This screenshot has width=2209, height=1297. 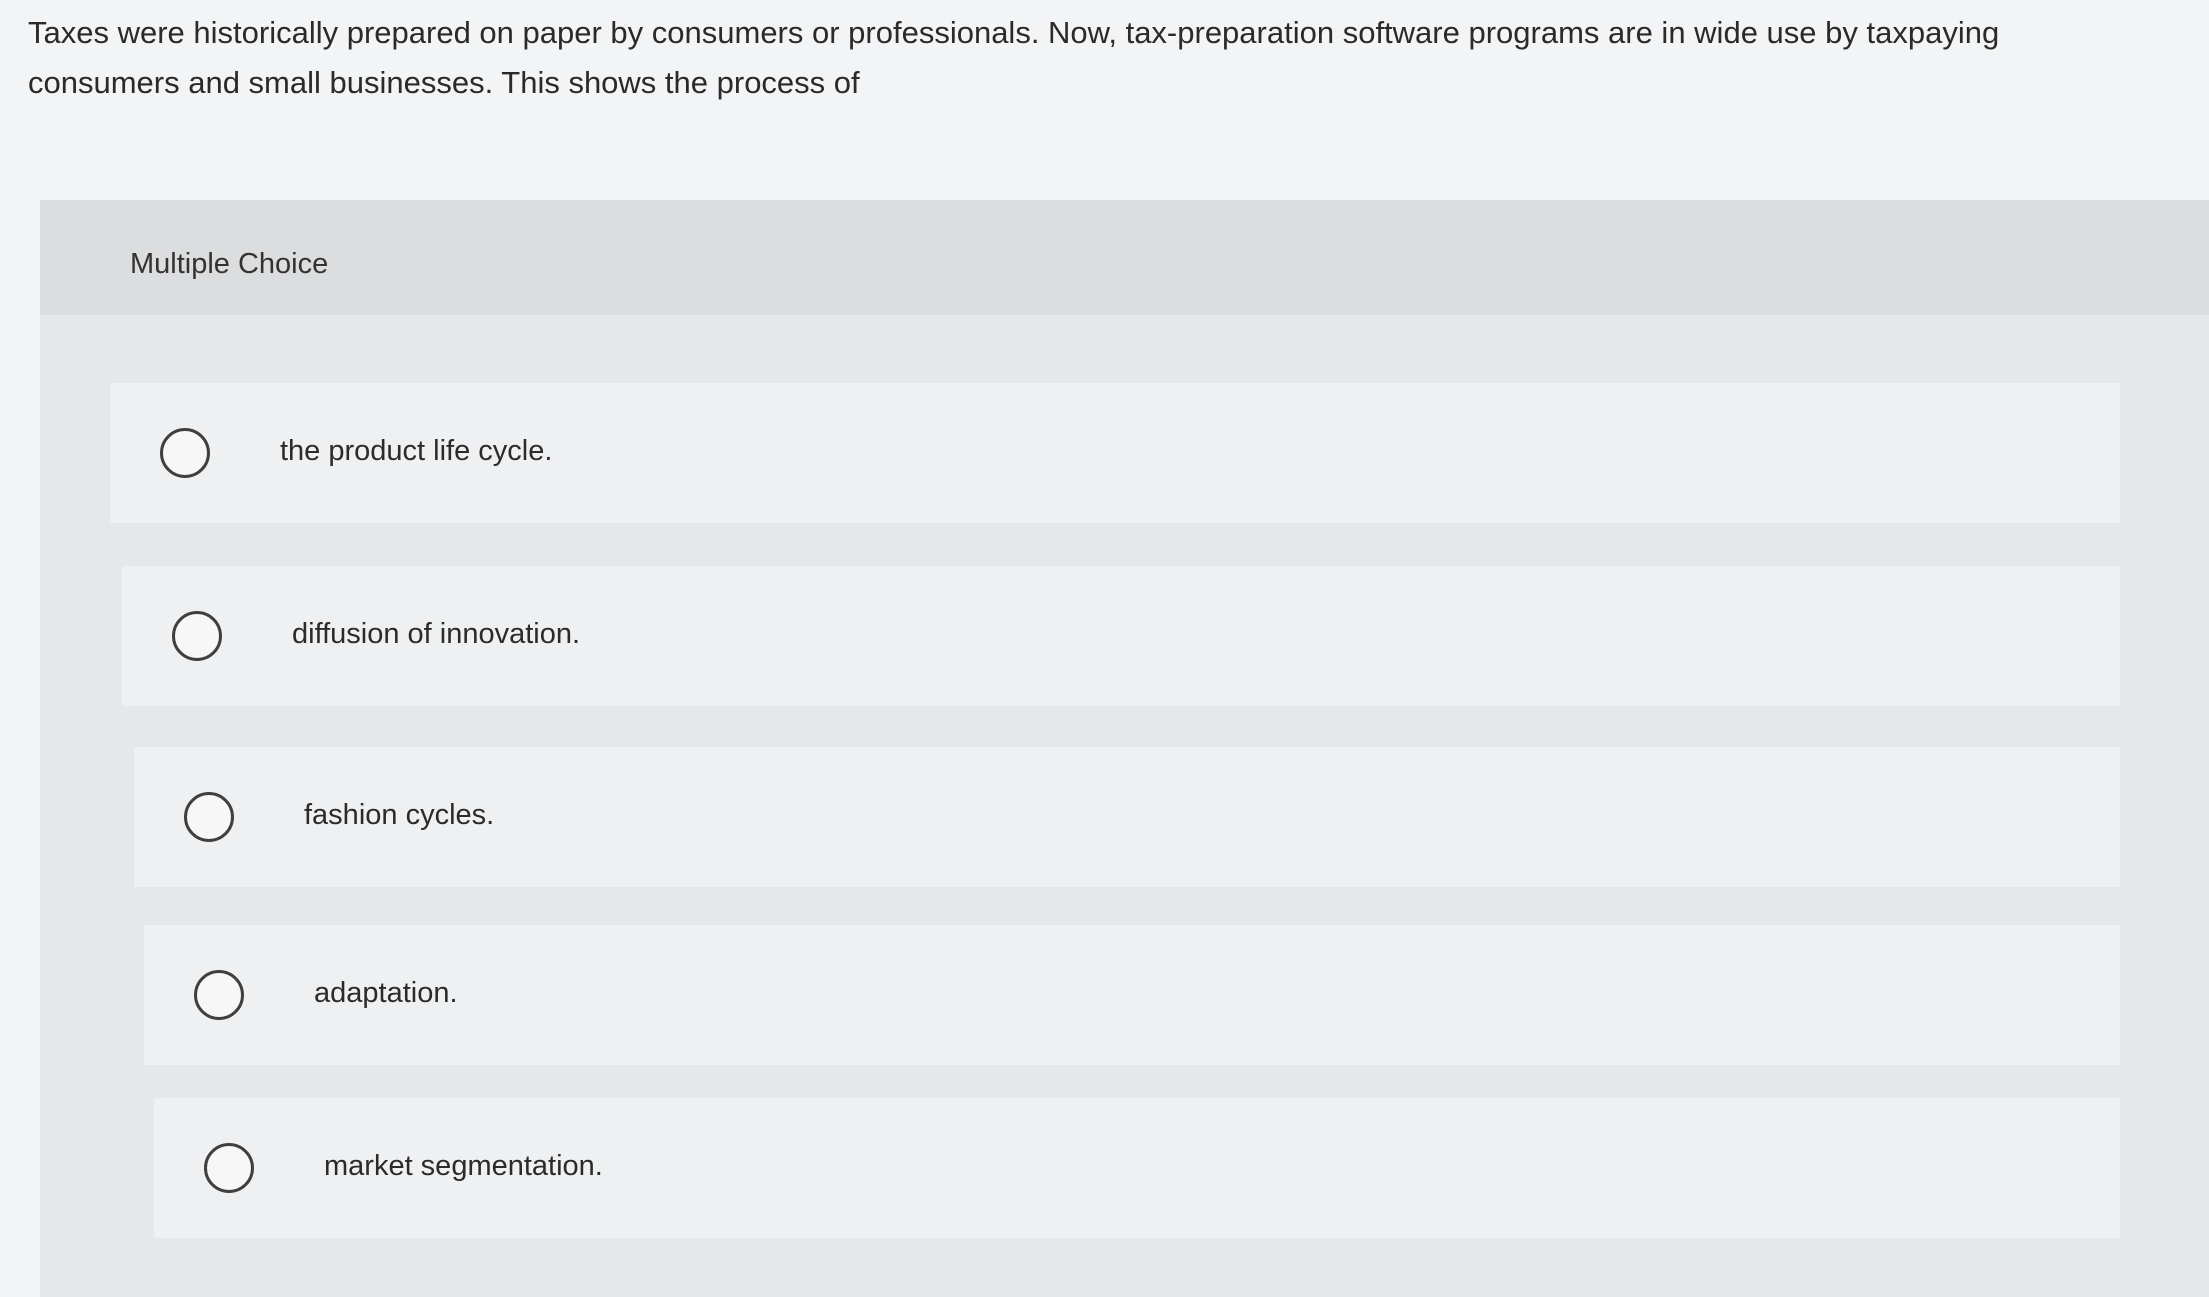 What do you see at coordinates (1121, 636) in the screenshot?
I see `option-diffusion-of-innovation: diffusion of innovation.` at bounding box center [1121, 636].